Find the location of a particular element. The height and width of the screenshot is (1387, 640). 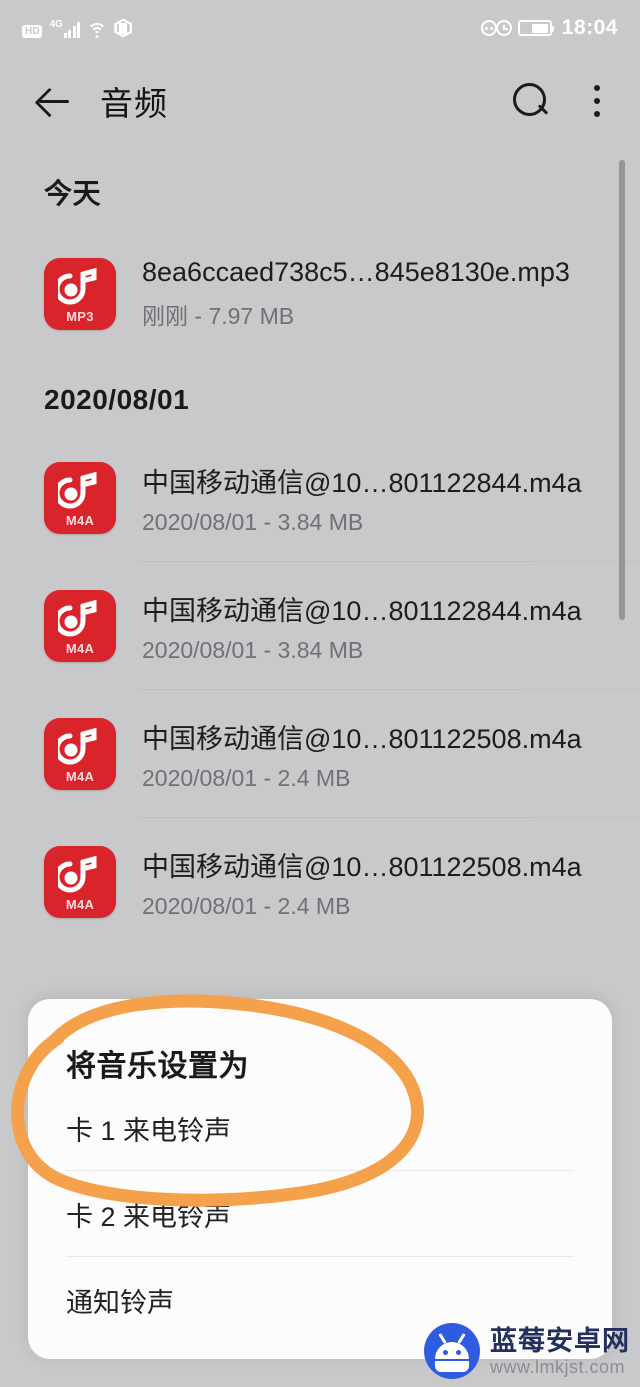

site-watermark: 蓝莓安卓网 www.lmkjst.com is located at coordinates (527, 1351).